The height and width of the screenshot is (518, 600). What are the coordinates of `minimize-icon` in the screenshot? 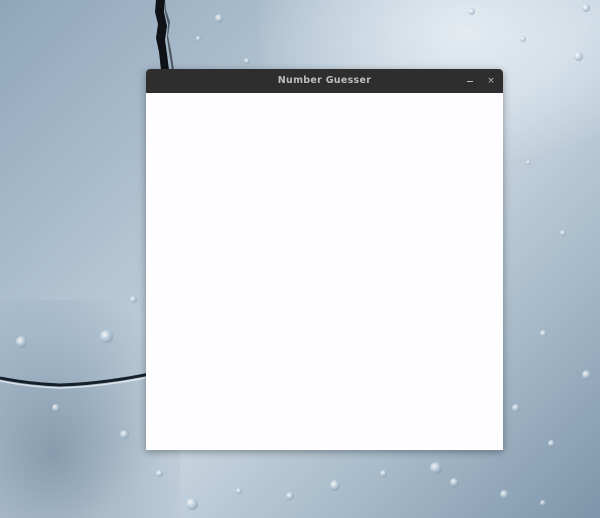 It's located at (470, 81).